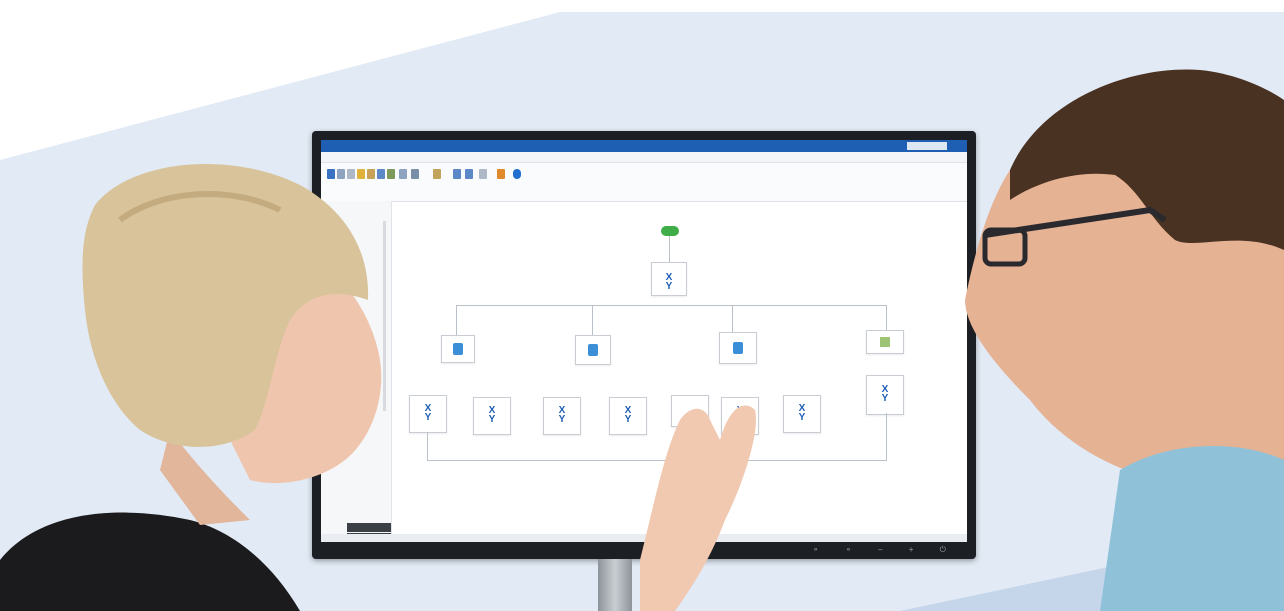 The image size is (1284, 611). What do you see at coordinates (1192, 528) in the screenshot?
I see `man-shirt` at bounding box center [1192, 528].